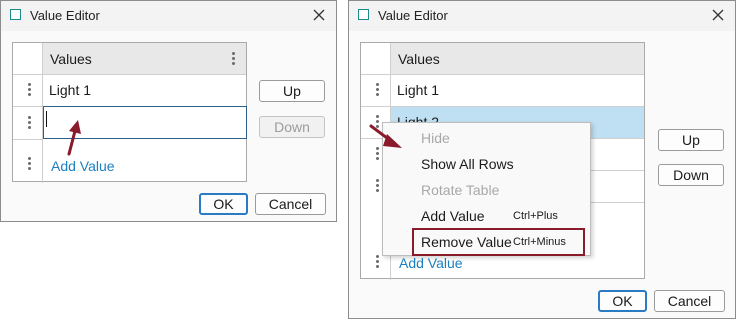 The image size is (736, 319). I want to click on right-dialog-title: Value Editor, so click(413, 15).